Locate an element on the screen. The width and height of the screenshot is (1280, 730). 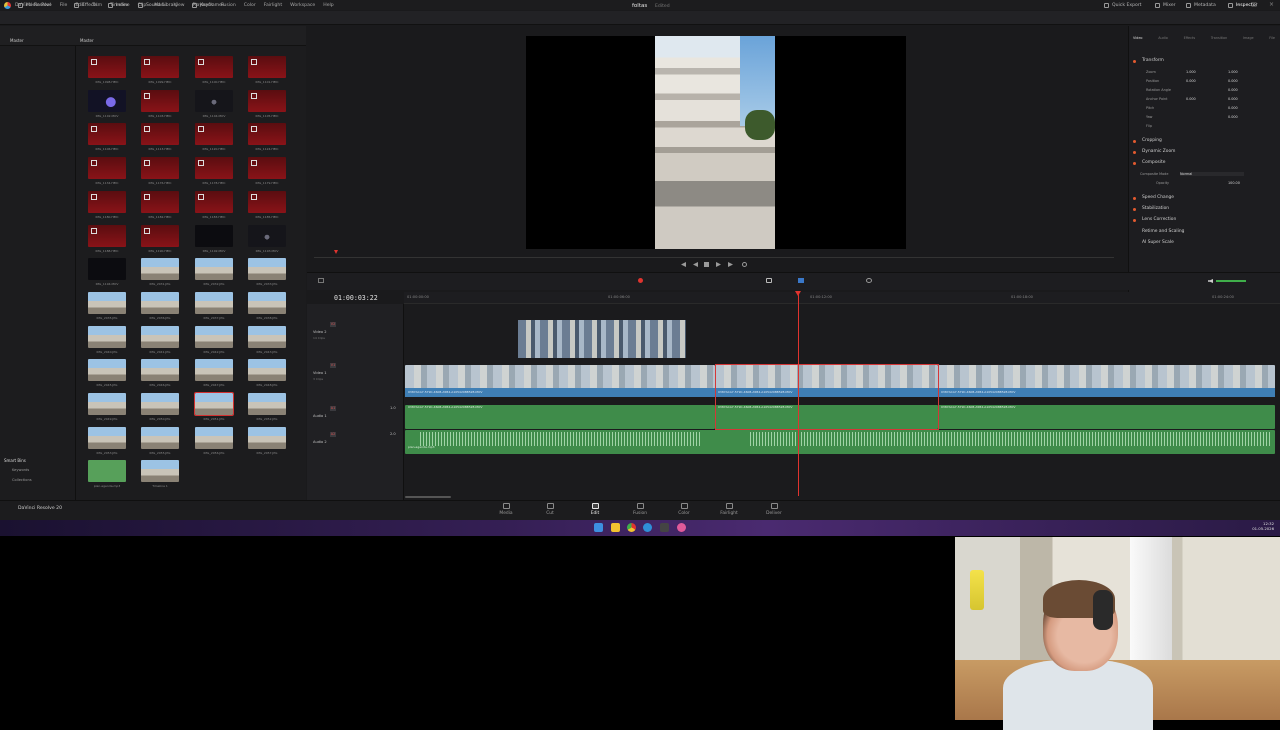
edge-icon is located at coordinates (647, 527).